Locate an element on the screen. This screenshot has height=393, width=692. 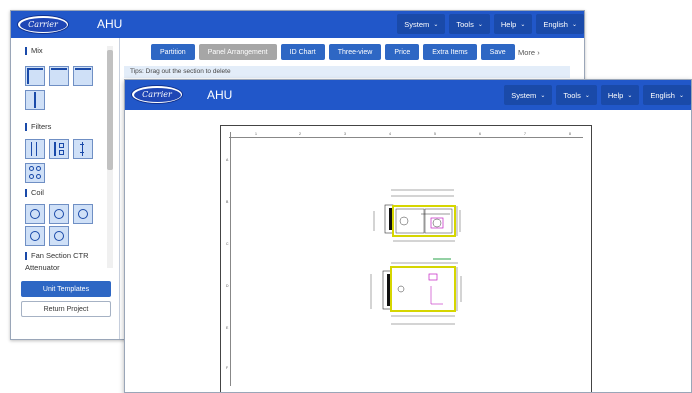
section-label-coil: Coil is located at coordinates (34, 192).